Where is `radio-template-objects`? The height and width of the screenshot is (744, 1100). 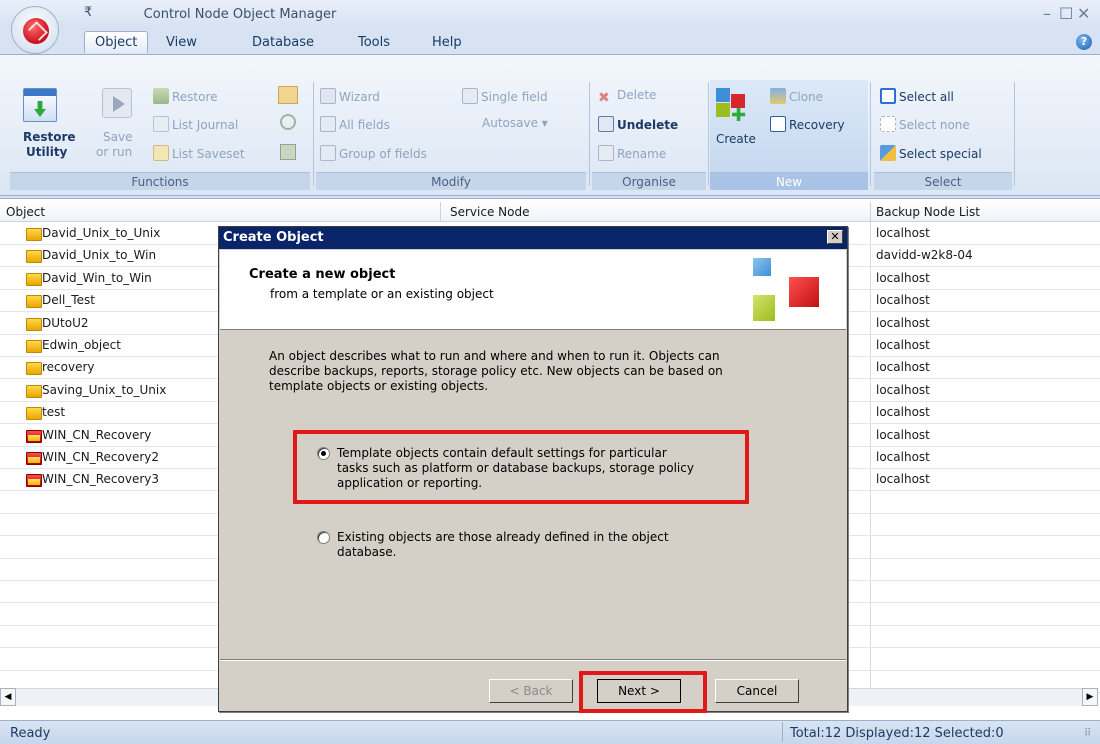
radio-template-objects is located at coordinates (323, 453).